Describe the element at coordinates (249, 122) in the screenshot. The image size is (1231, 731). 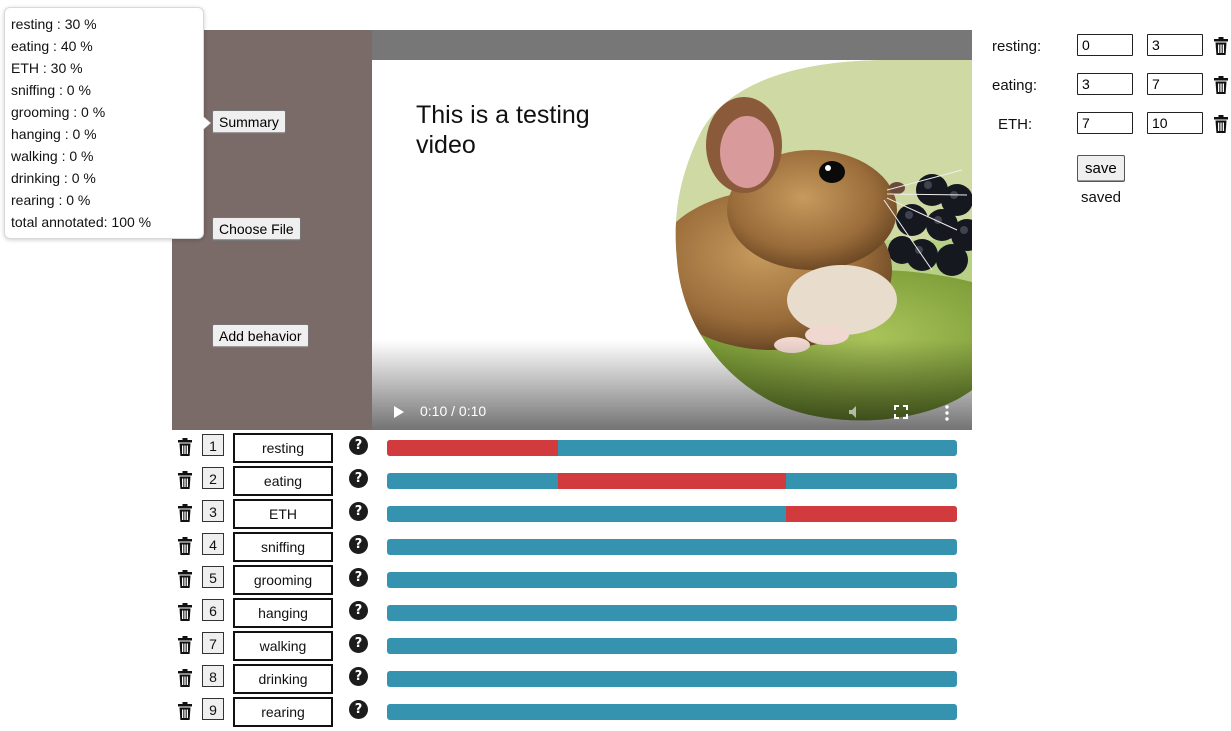
I see `summary-button: Summary` at that location.